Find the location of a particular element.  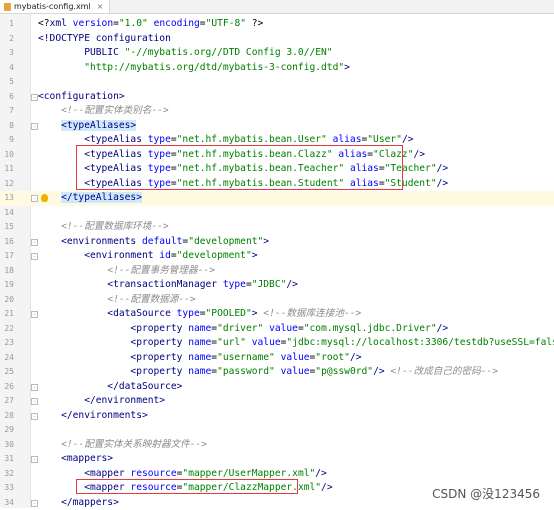

code-token: > is located at coordinates (255, 255).